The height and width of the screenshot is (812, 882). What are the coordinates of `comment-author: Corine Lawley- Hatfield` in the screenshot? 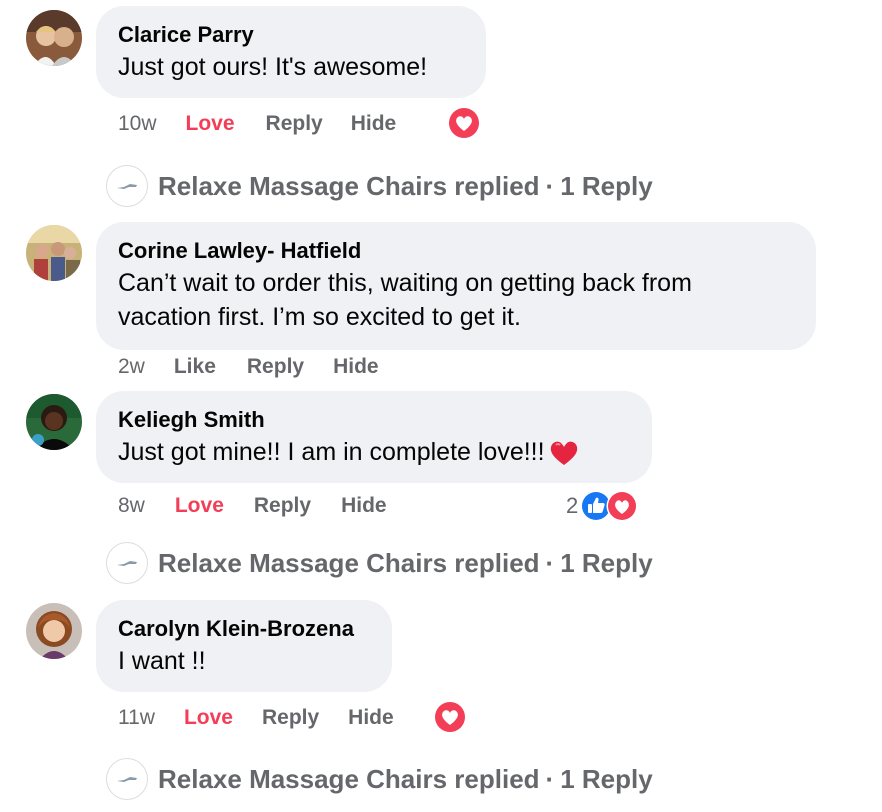 It's located at (456, 251).